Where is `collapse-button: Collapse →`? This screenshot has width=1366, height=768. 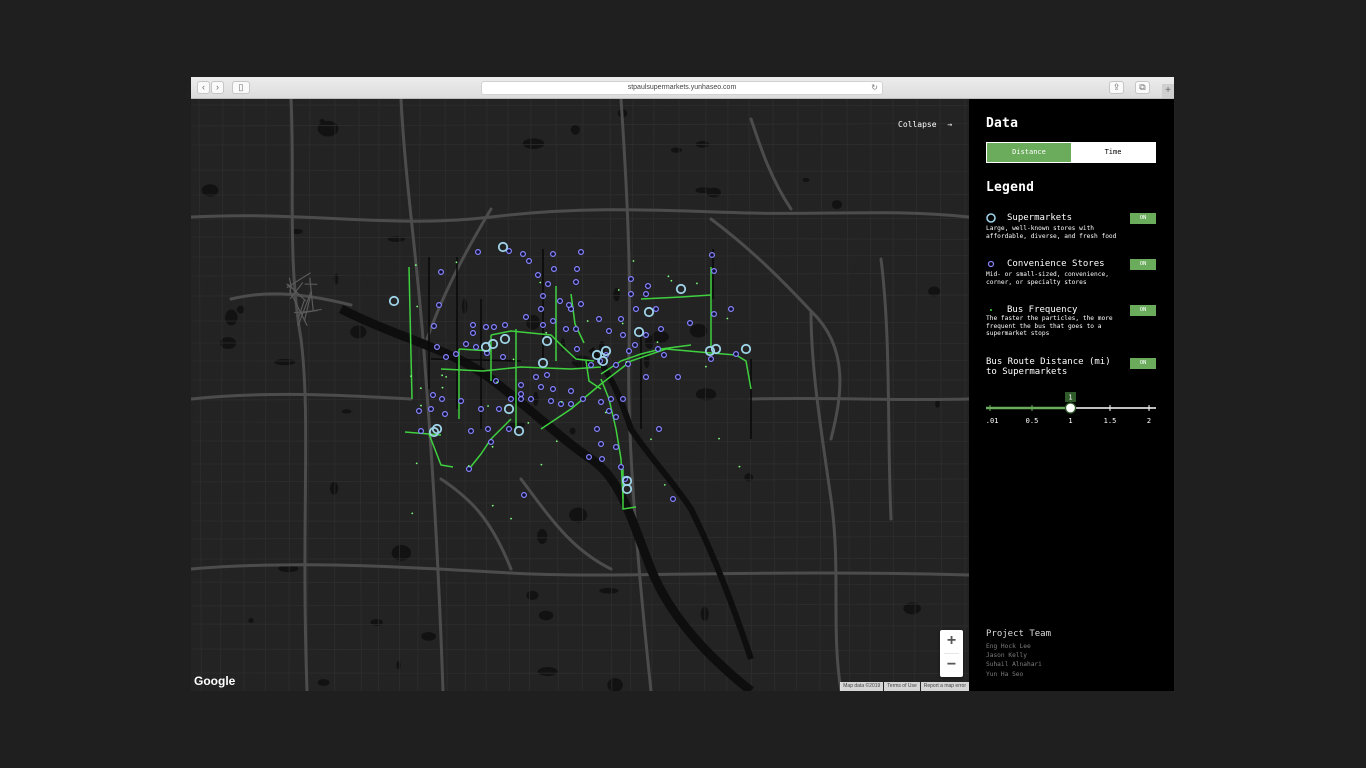
collapse-button: Collapse → is located at coordinates (925, 124).